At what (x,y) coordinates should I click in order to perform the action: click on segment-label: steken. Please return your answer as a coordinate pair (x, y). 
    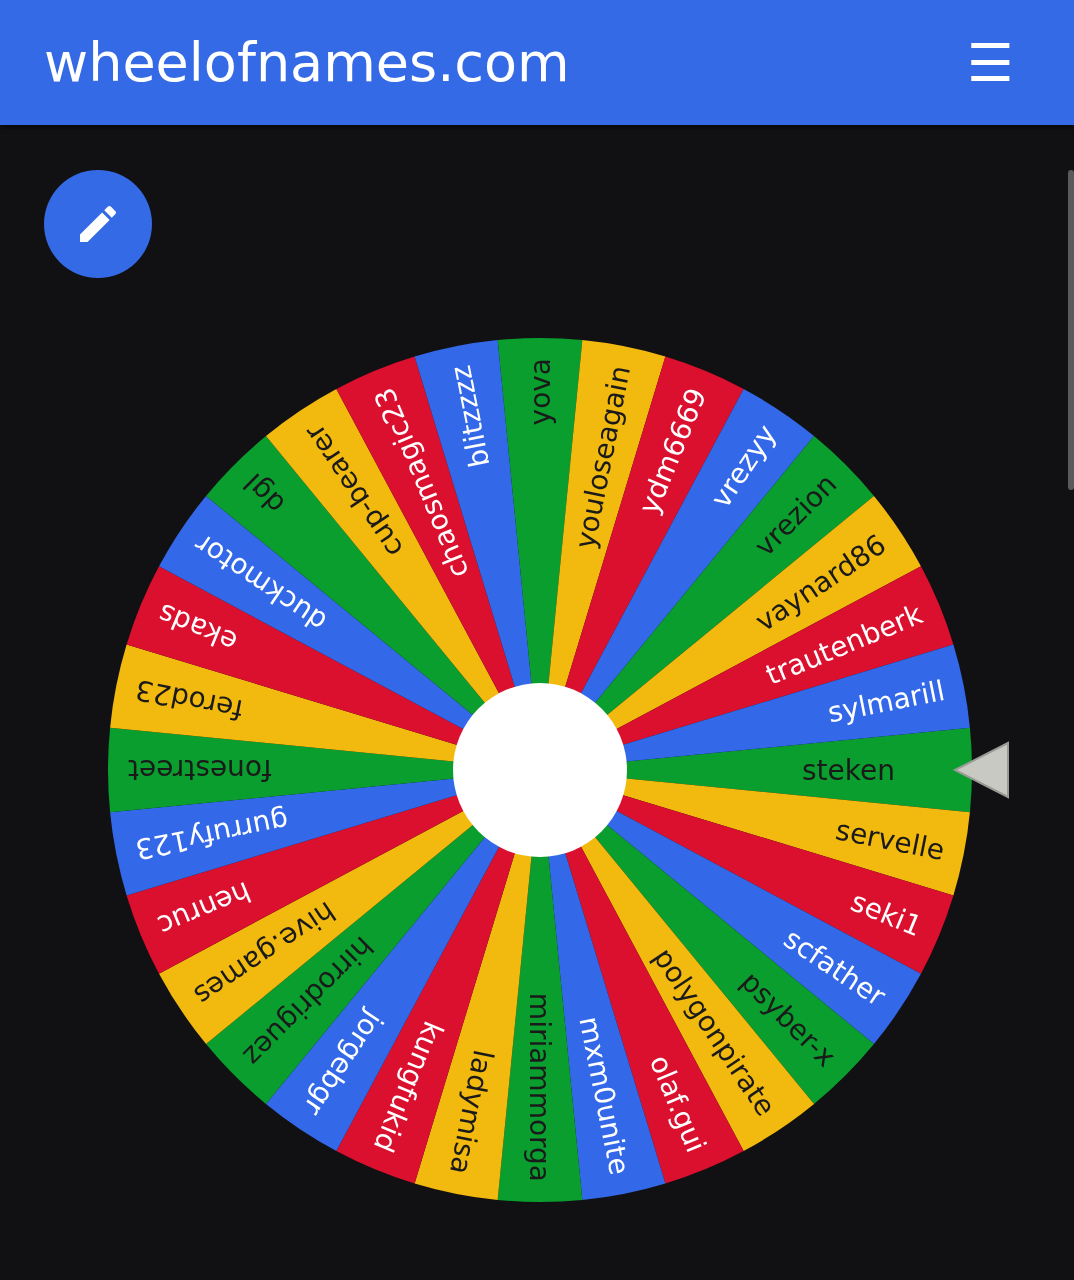
    Looking at the image, I should click on (848, 770).